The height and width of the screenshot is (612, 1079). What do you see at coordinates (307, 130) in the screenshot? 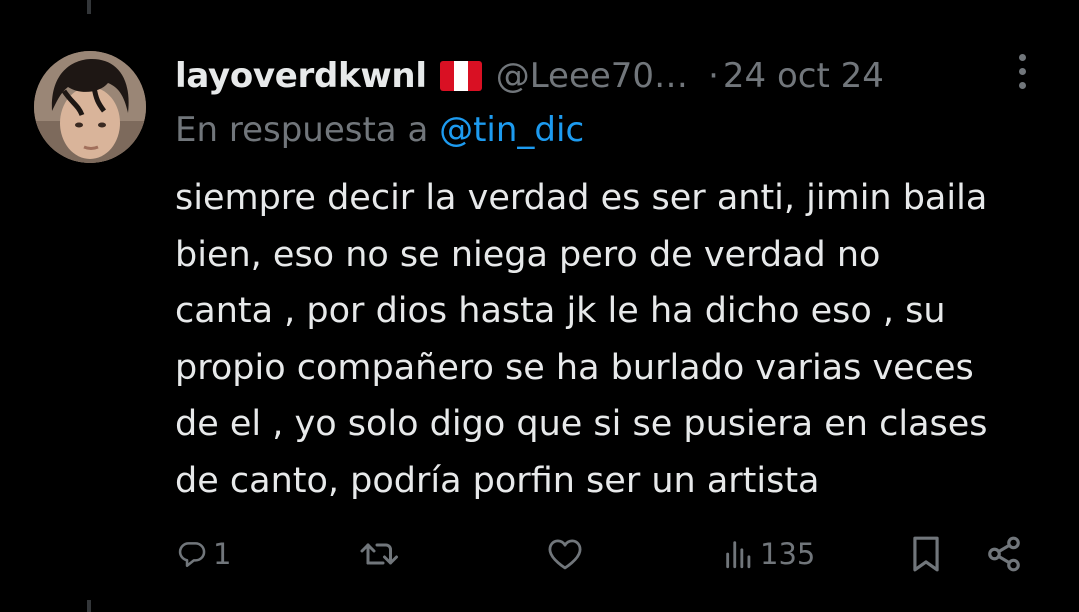
I see `reply-prefix: En respuesta a` at bounding box center [307, 130].